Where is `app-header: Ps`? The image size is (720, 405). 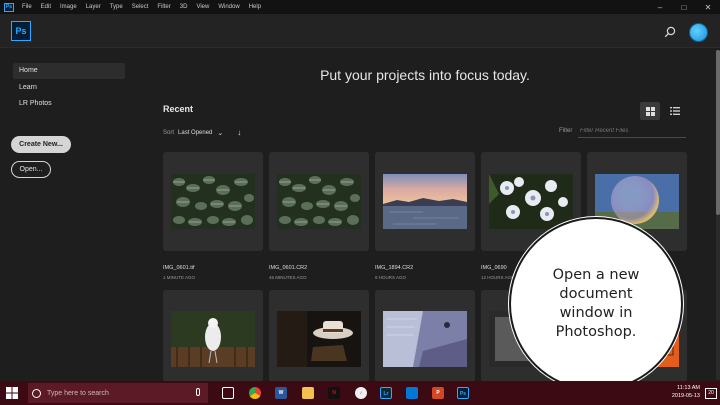 app-header: Ps is located at coordinates (360, 31).